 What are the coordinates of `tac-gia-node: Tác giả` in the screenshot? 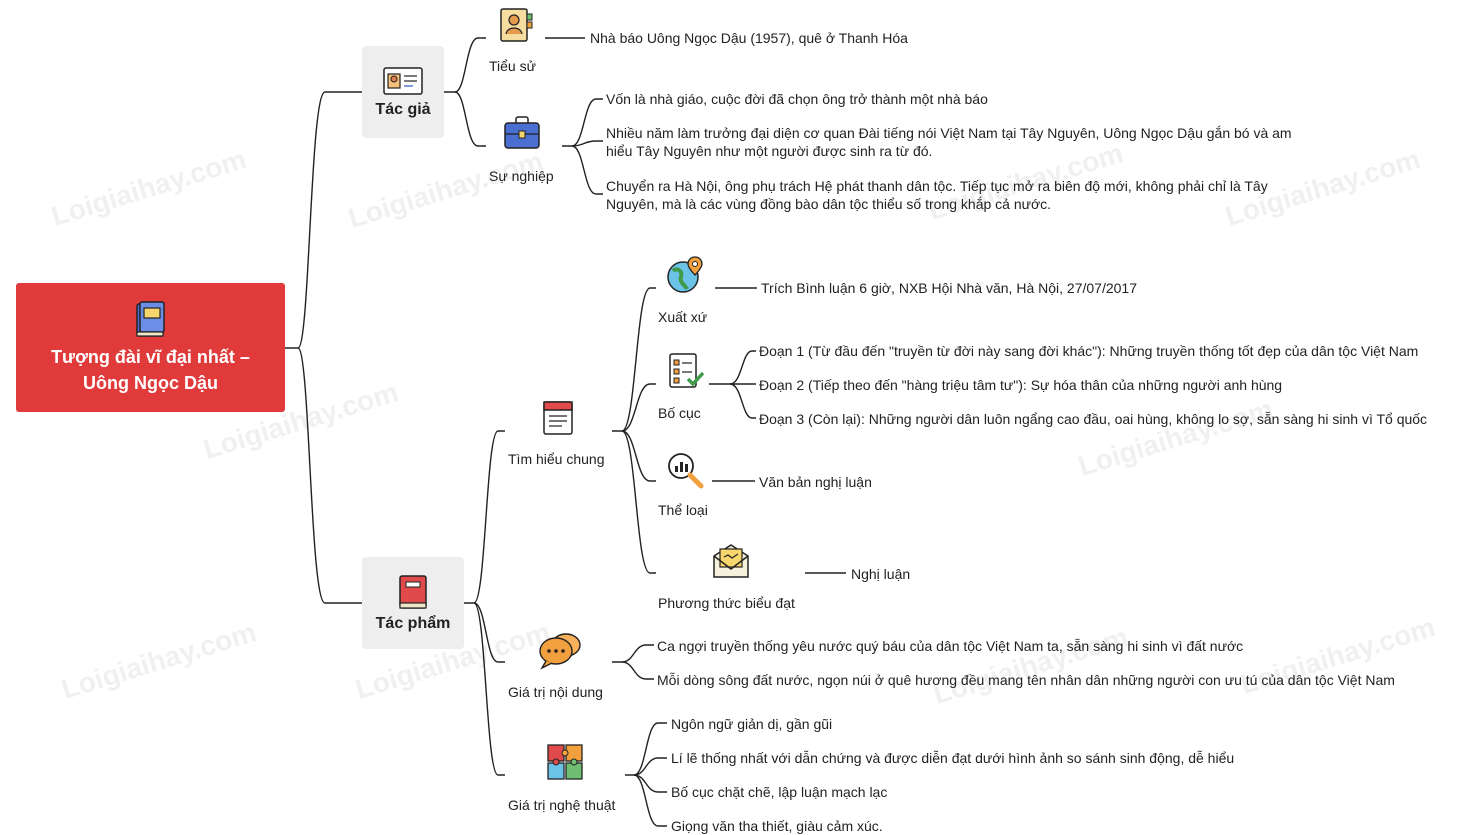 It's located at (403, 92).